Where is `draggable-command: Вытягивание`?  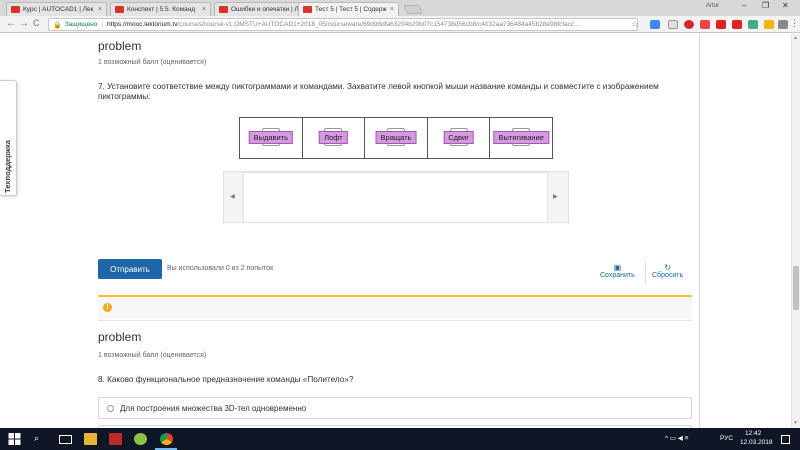
draggable-command: Вытягивание is located at coordinates (521, 137).